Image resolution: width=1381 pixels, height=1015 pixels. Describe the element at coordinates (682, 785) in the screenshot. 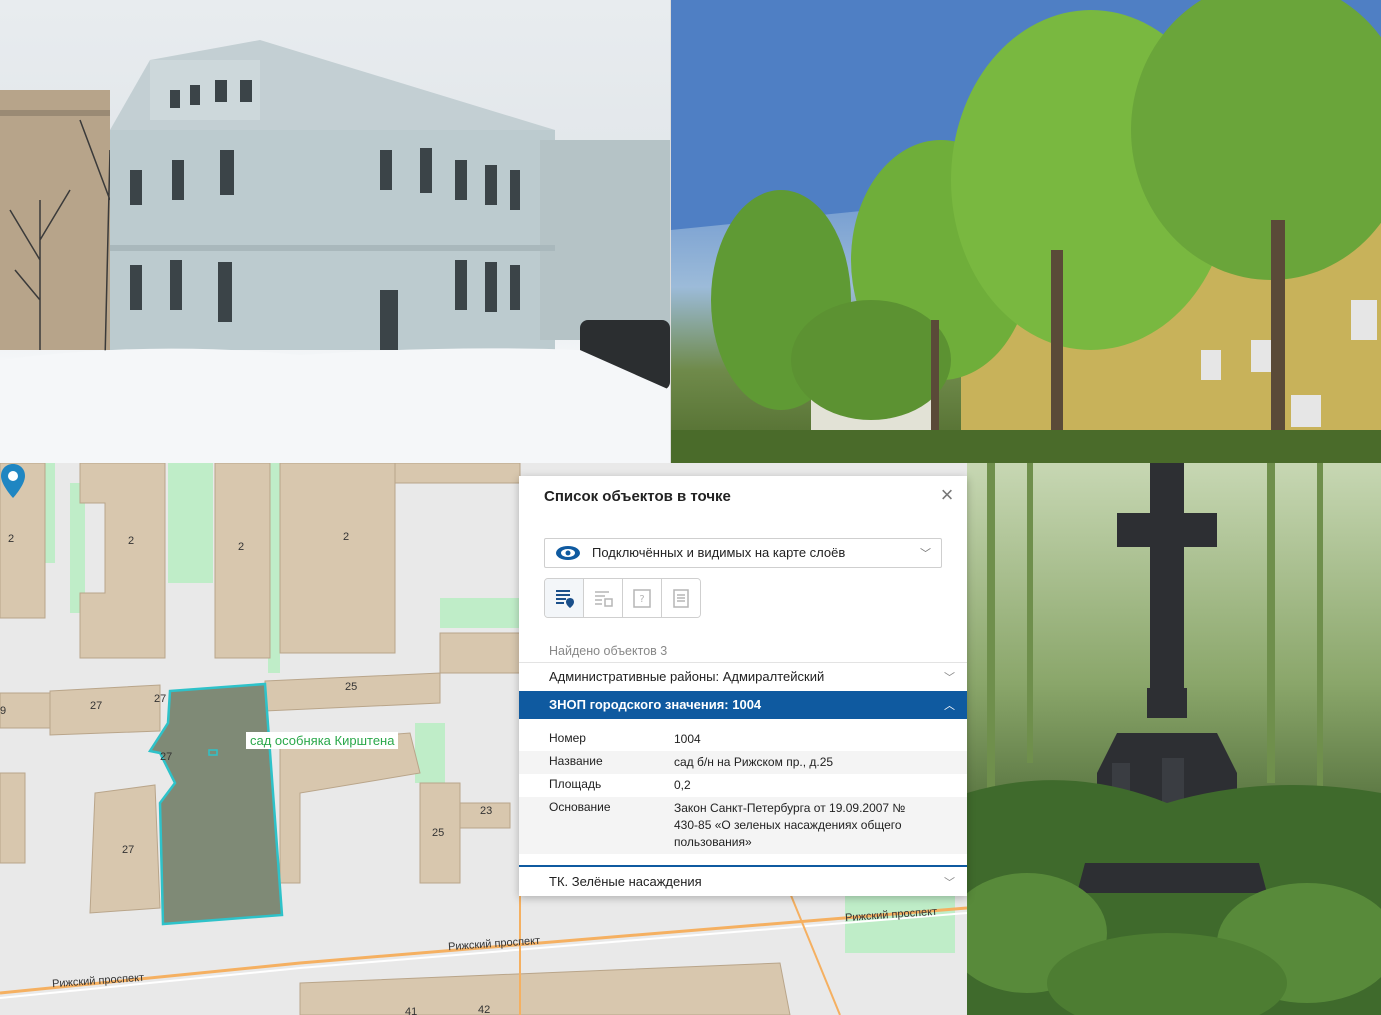

I see `detail-value: 0,2` at that location.